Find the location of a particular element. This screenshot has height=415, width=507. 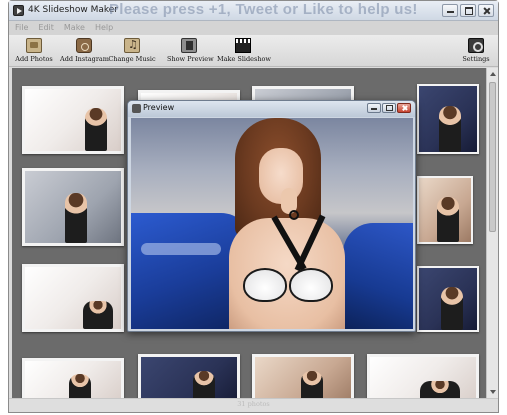

add-photos-label: Add Photos is located at coordinates (34, 59).